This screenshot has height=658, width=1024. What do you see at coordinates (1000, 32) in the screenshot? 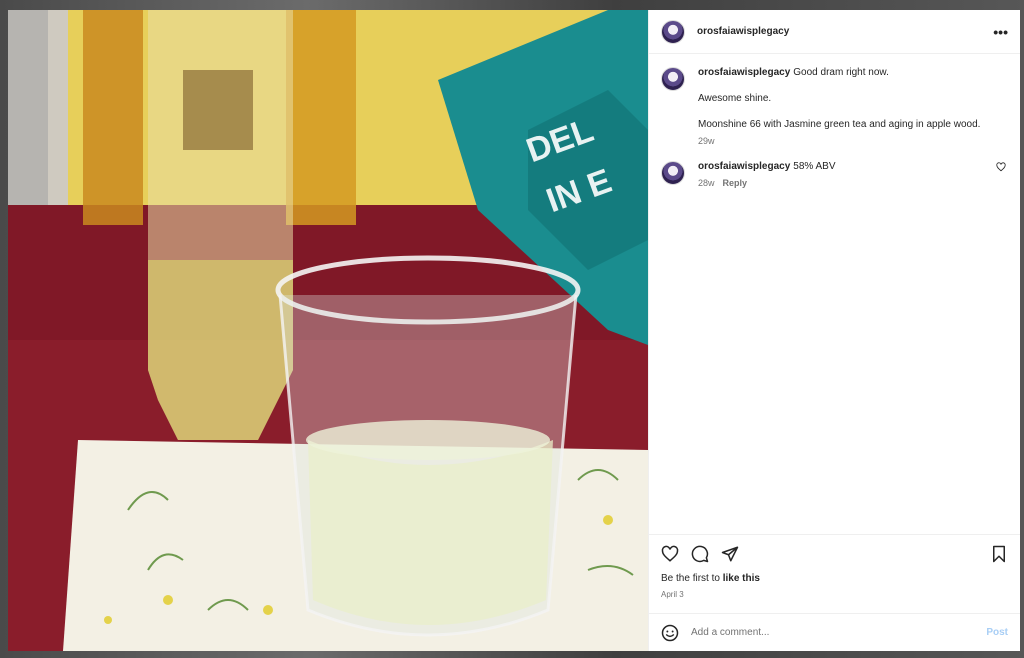
I see `more-options-icon: •••` at bounding box center [1000, 32].